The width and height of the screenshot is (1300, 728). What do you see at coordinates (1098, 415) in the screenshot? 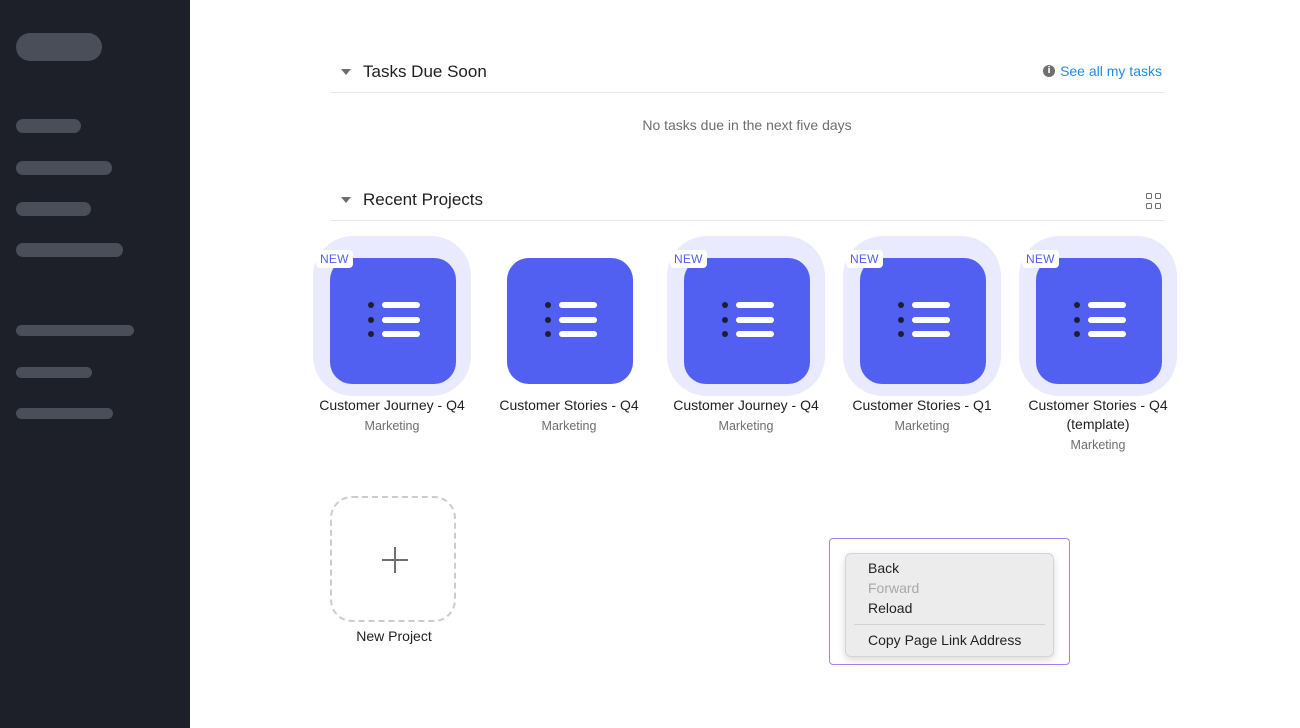
I see `project-name: Customer Stories - Q4 (template)` at bounding box center [1098, 415].